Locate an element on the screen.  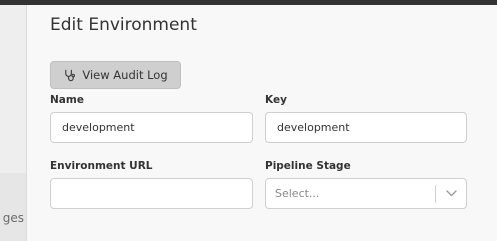
view-audit-log-button: View Audit Log is located at coordinates (115, 75).